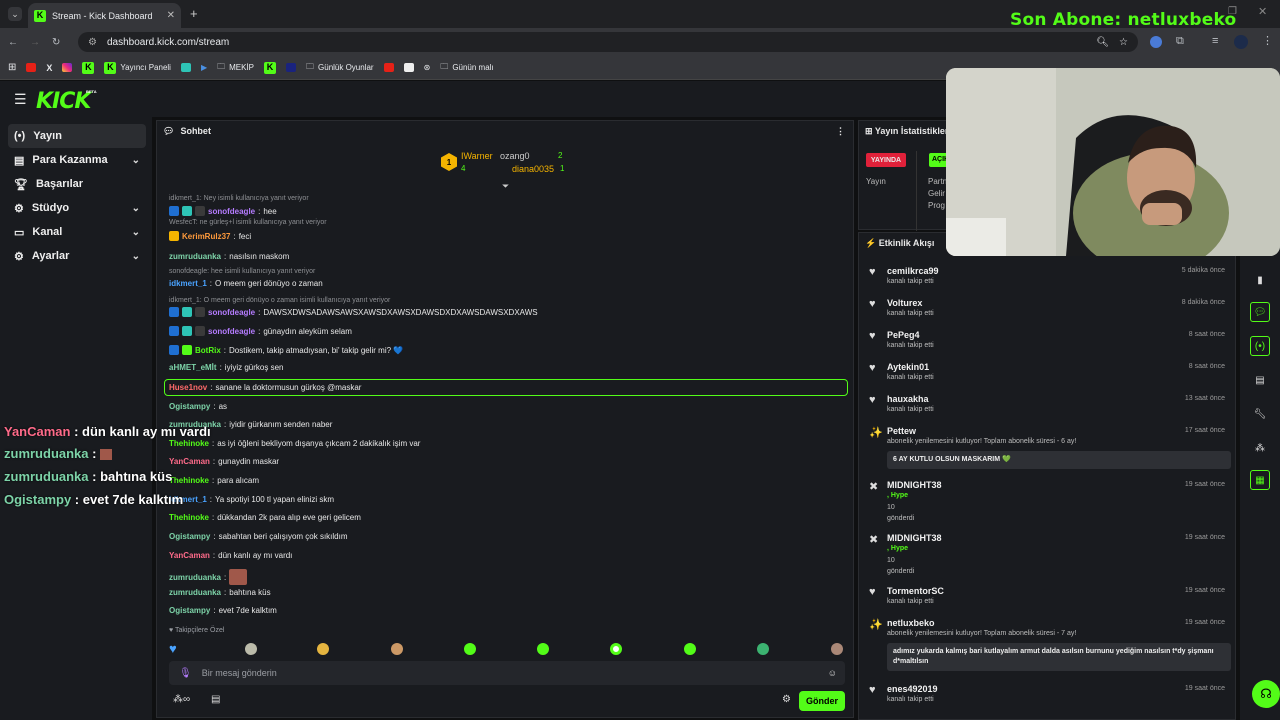  What do you see at coordinates (188, 387) in the screenshot?
I see `chat-username: Huse1nov` at bounding box center [188, 387].